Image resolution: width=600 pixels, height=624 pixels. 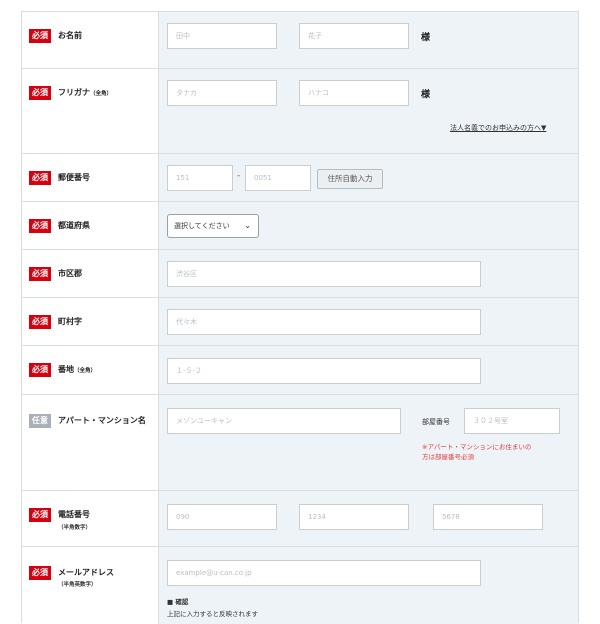 What do you see at coordinates (436, 422) in the screenshot?
I see `room-number-label: 部屋番号` at bounding box center [436, 422].